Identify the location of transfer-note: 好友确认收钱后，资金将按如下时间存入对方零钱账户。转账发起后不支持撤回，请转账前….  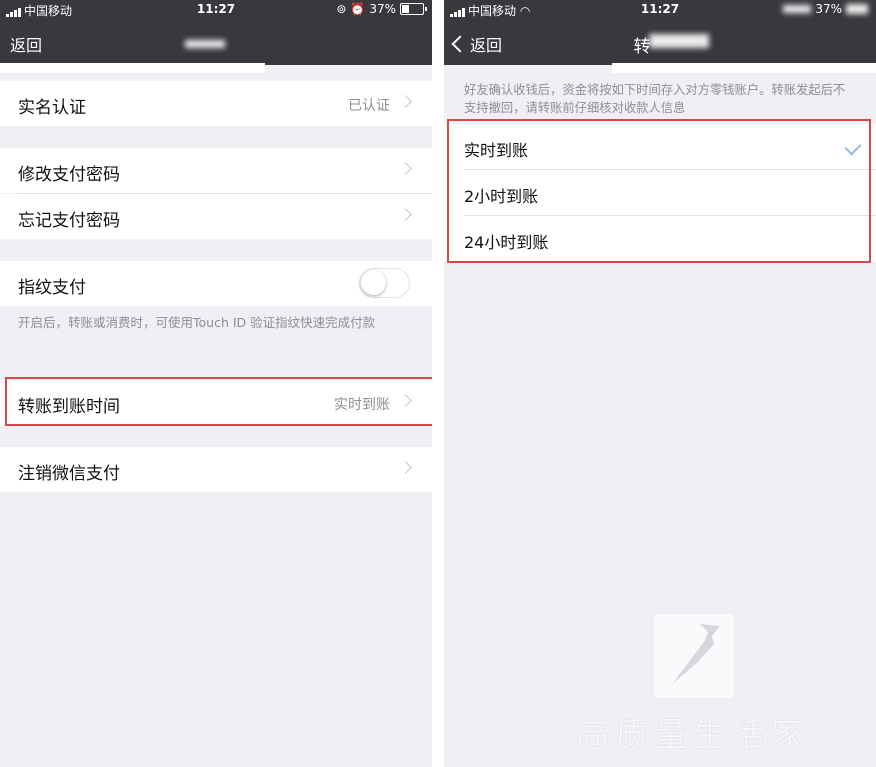
(655, 99).